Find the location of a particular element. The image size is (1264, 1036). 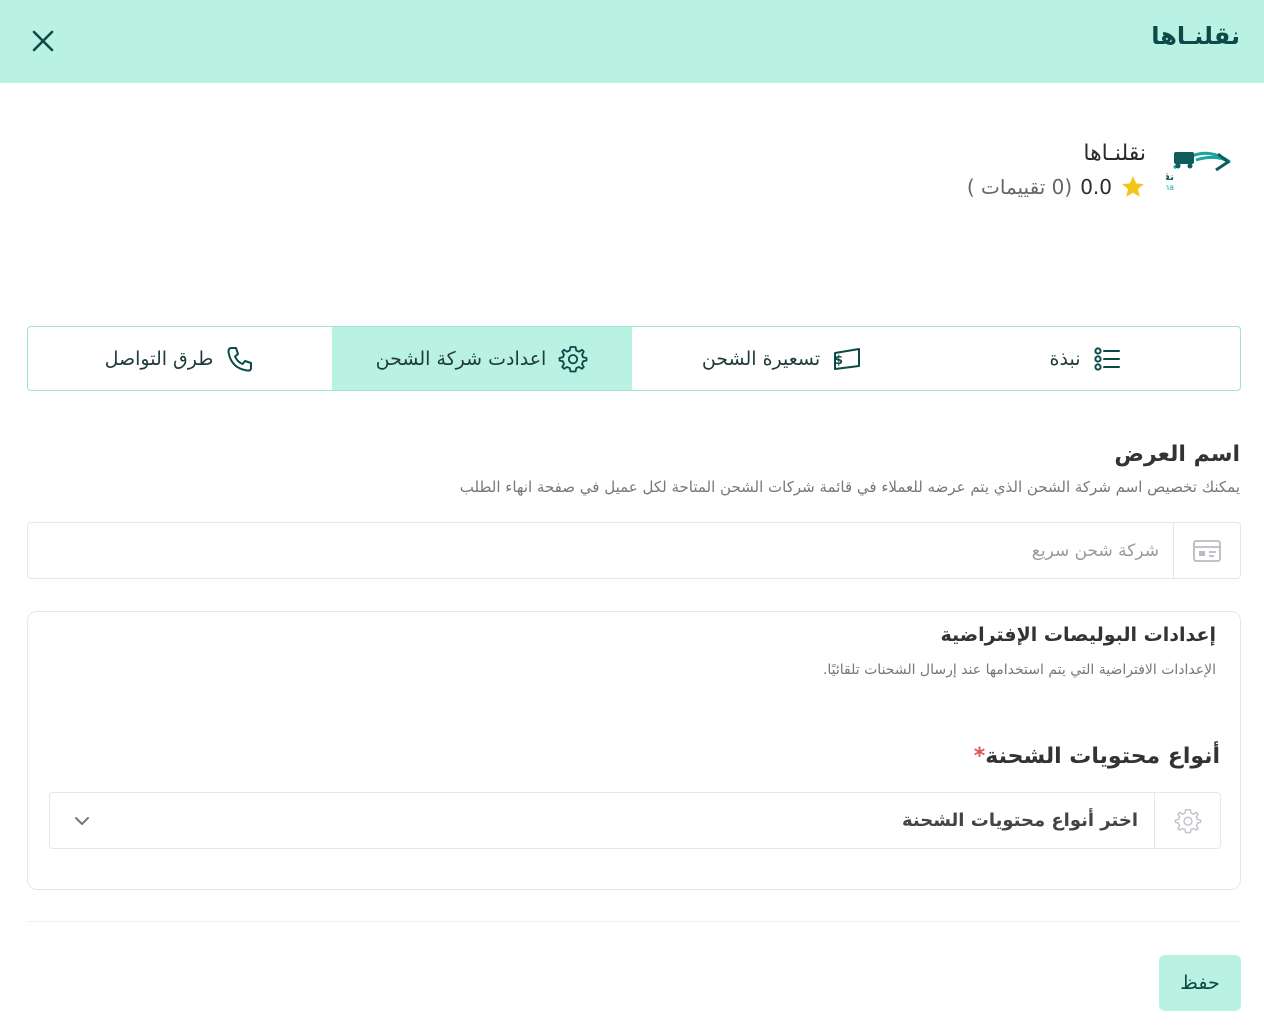

select-placeholder: اختر أنواع محتويات الشحنة is located at coordinates (1019, 820).